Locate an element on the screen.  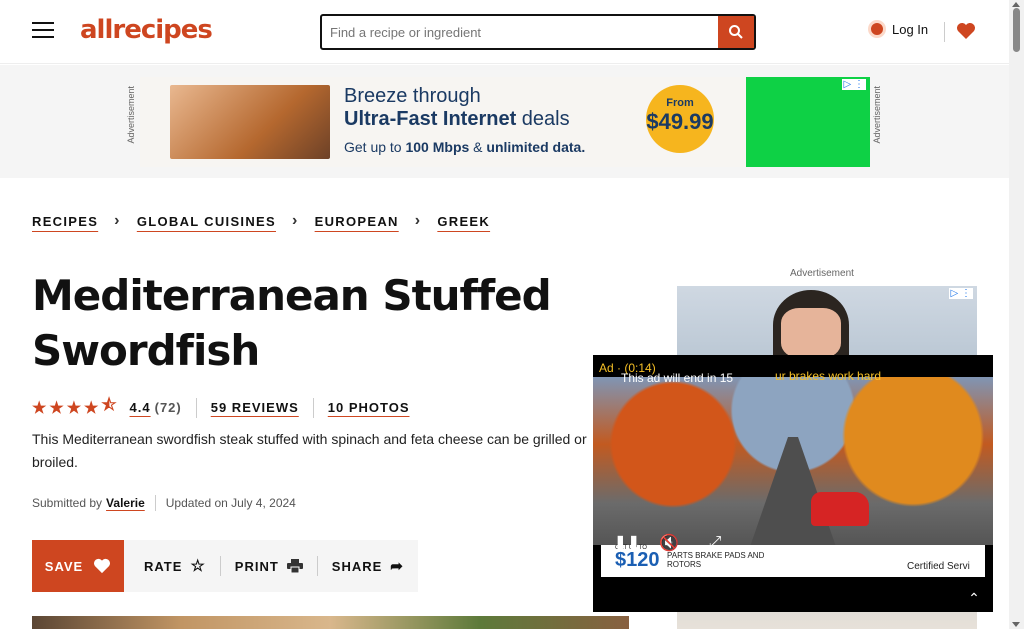
search-icon is located at coordinates (736, 32).